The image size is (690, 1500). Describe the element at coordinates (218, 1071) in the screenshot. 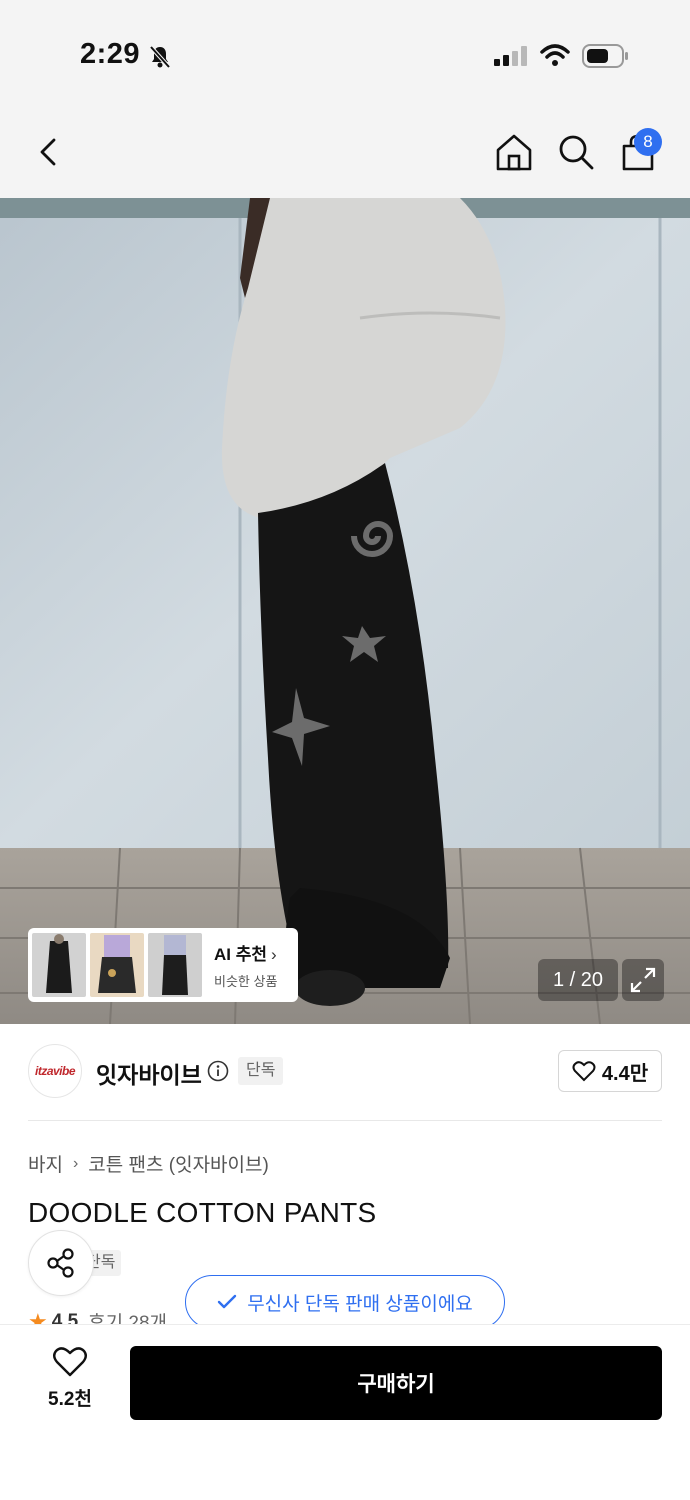

I see `info-icon` at that location.